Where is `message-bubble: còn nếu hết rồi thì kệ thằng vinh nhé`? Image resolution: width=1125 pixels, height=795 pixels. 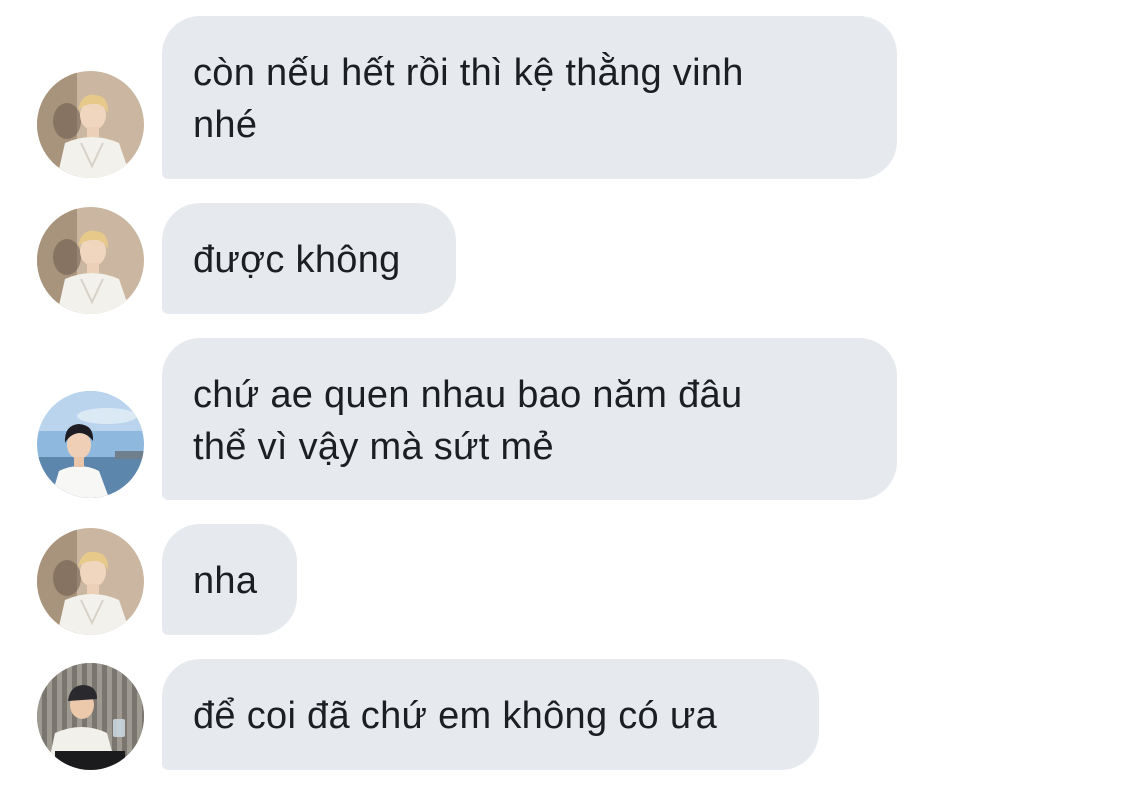
message-bubble: còn nếu hết rồi thì kệ thằng vinh nhé is located at coordinates (529, 97).